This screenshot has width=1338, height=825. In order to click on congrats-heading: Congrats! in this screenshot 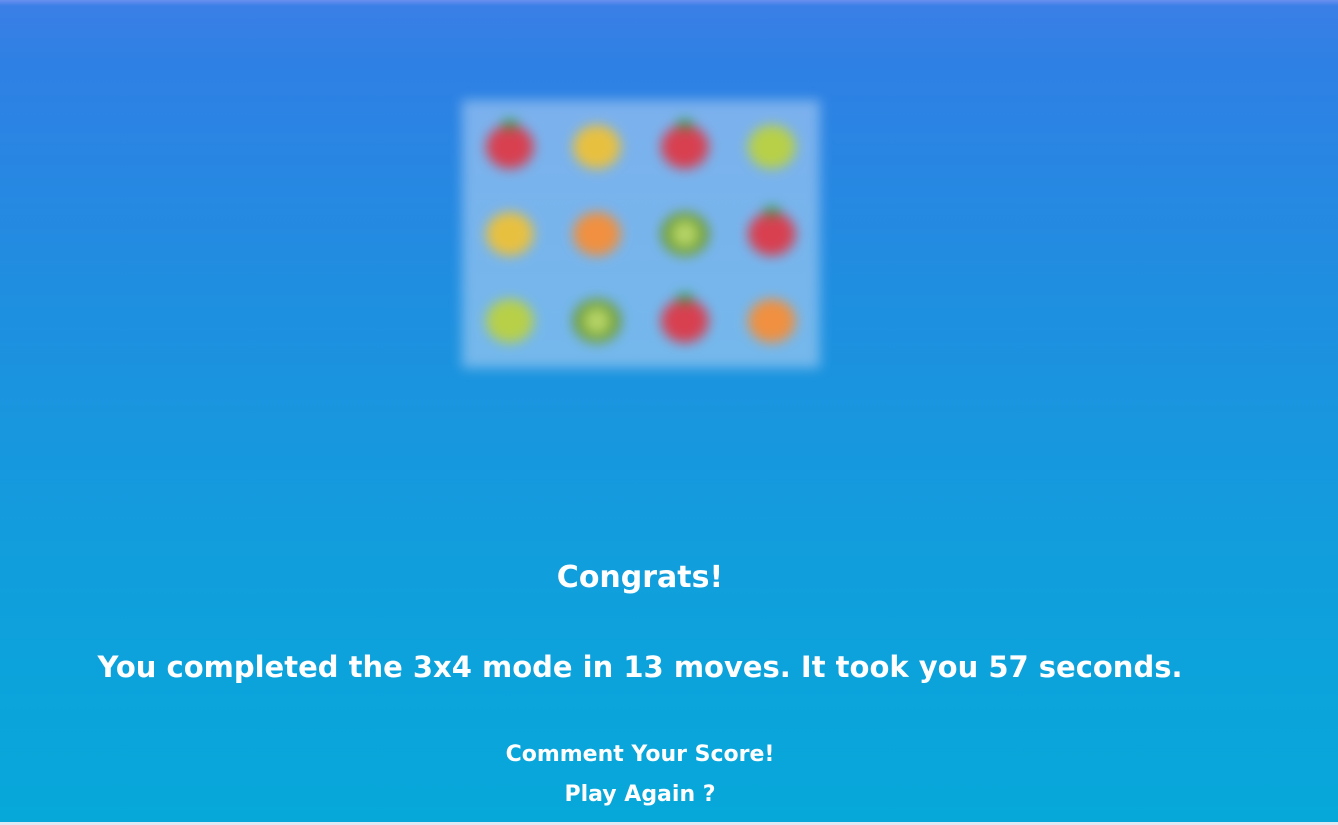, I will do `click(640, 577)`.